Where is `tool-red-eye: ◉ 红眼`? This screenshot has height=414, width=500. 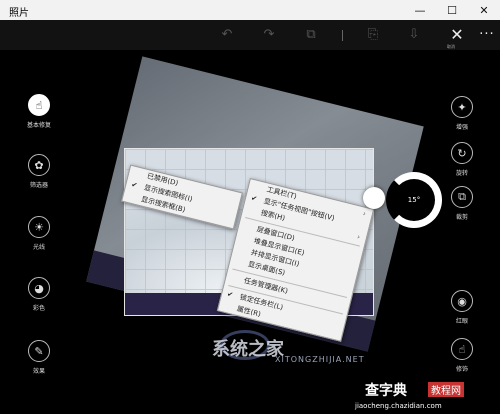 tool-red-eye: ◉ 红眼 is located at coordinates (462, 307).